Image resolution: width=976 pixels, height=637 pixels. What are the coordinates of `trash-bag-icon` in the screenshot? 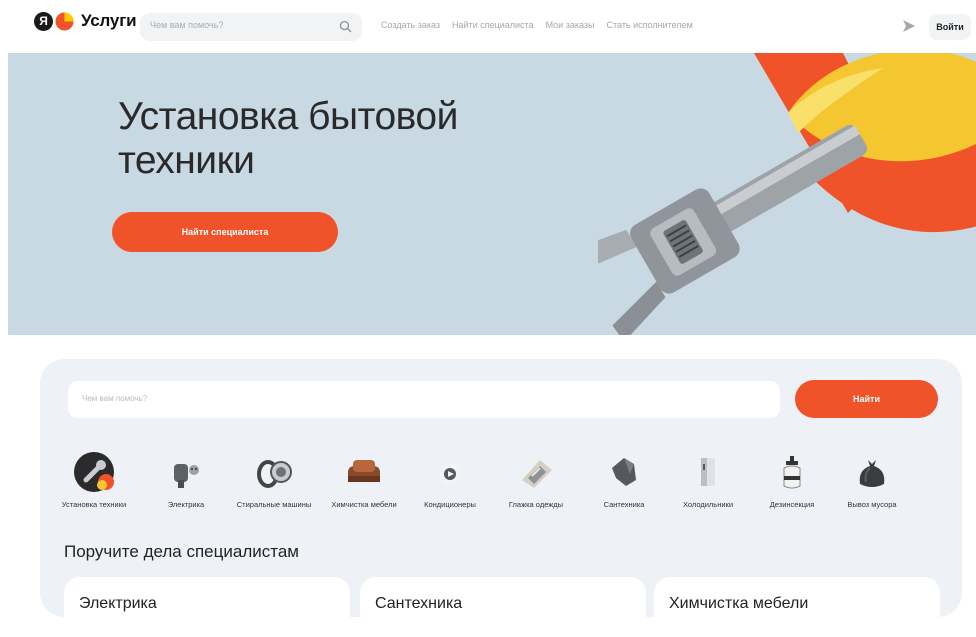 It's located at (872, 472).